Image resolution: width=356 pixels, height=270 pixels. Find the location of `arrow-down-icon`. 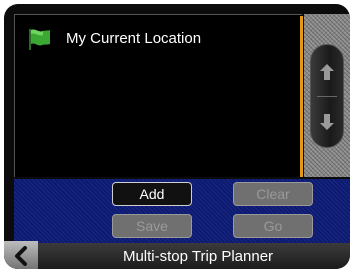

arrow-down-icon is located at coordinates (327, 122).